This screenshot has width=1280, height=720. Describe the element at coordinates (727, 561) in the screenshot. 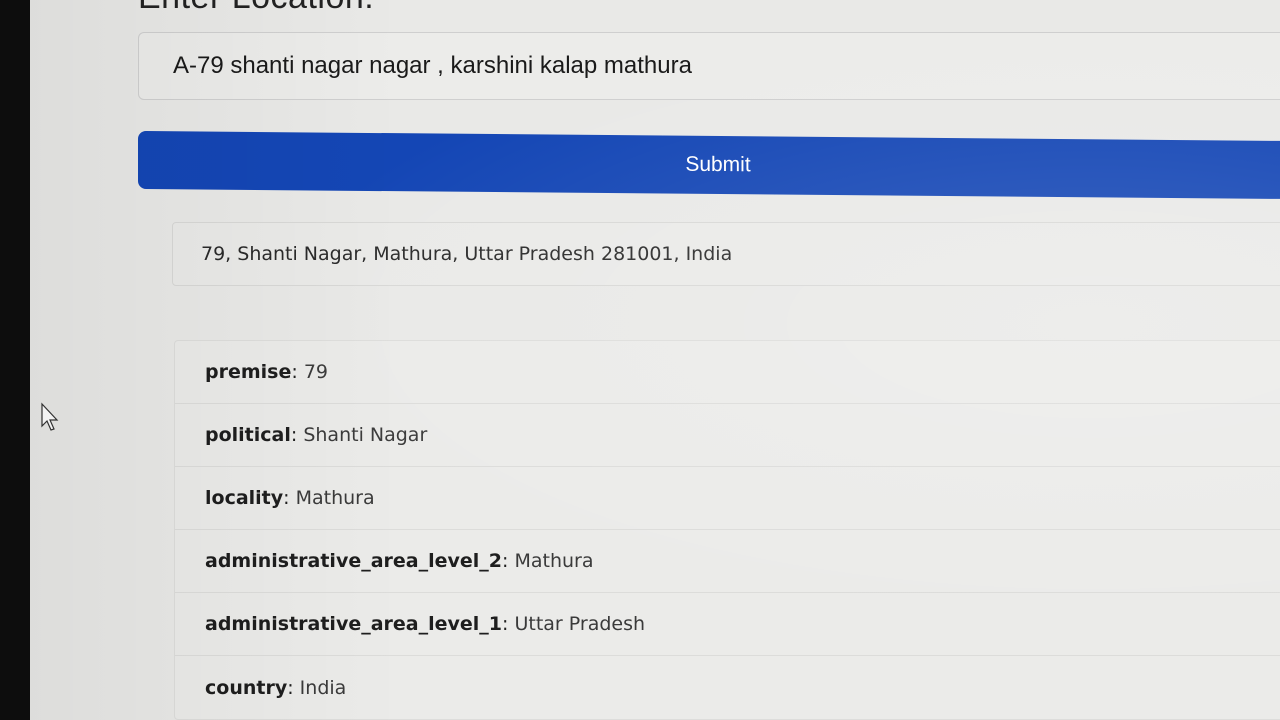

I see `list-item: administrative_area_level_2: Mathura` at that location.